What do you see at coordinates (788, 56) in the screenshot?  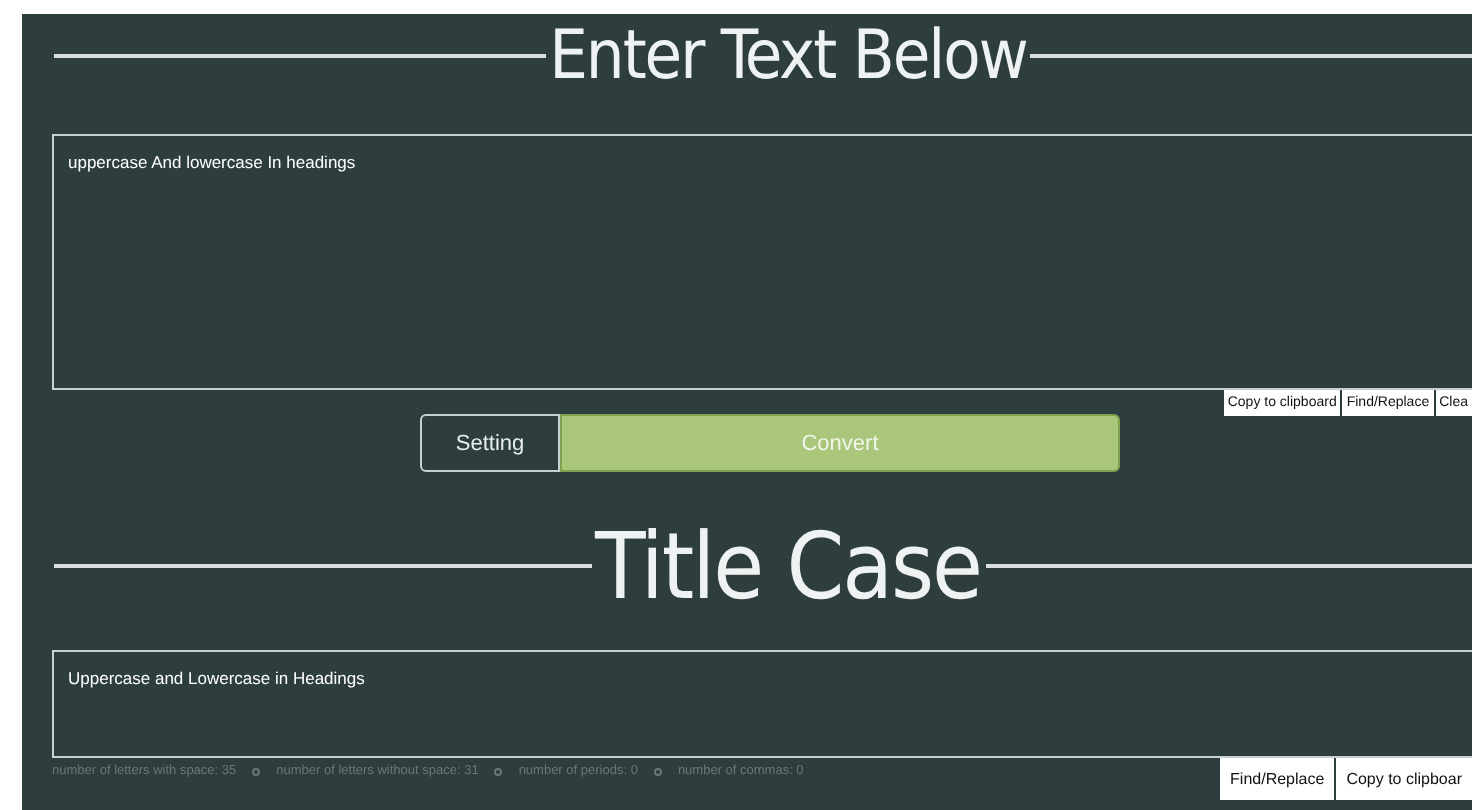 I see `section-heading: Enter Text Below` at bounding box center [788, 56].